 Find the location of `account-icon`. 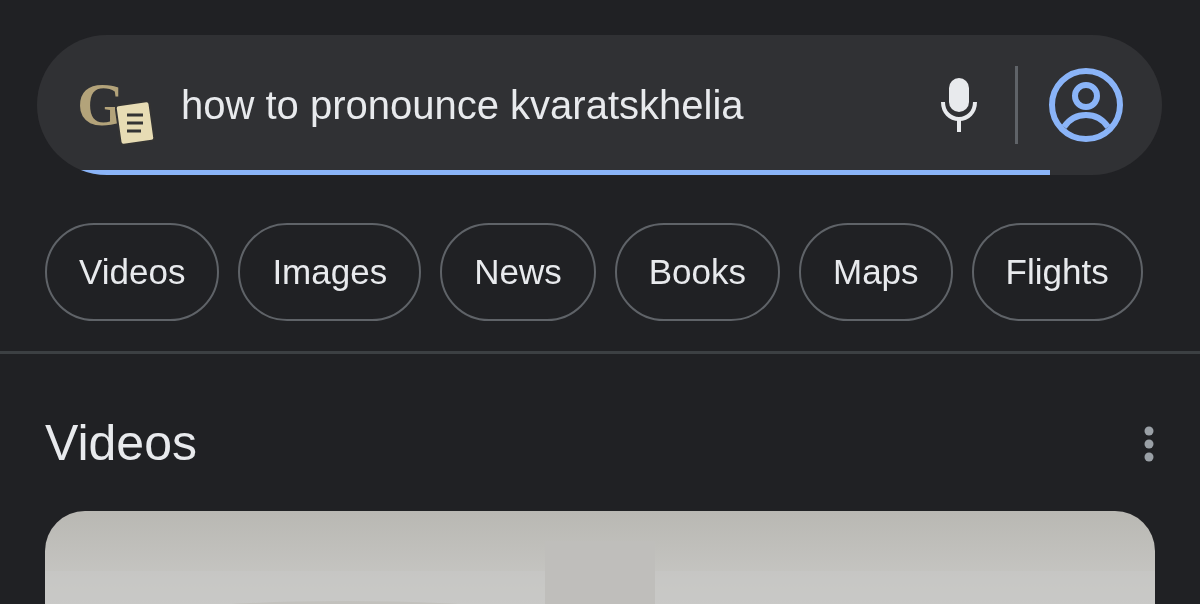

account-icon is located at coordinates (1086, 105).